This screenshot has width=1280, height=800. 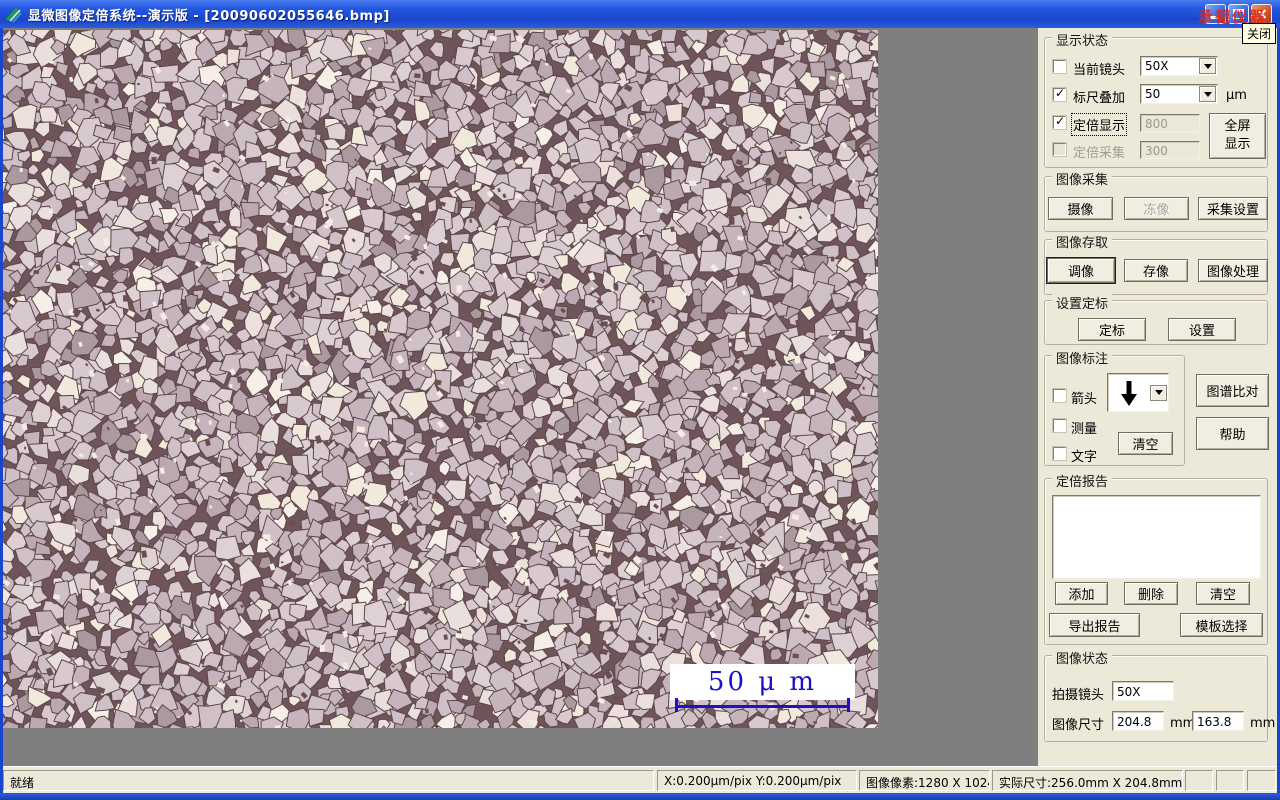 What do you see at coordinates (640, 796) in the screenshot?
I see `window-border-bottom` at bounding box center [640, 796].